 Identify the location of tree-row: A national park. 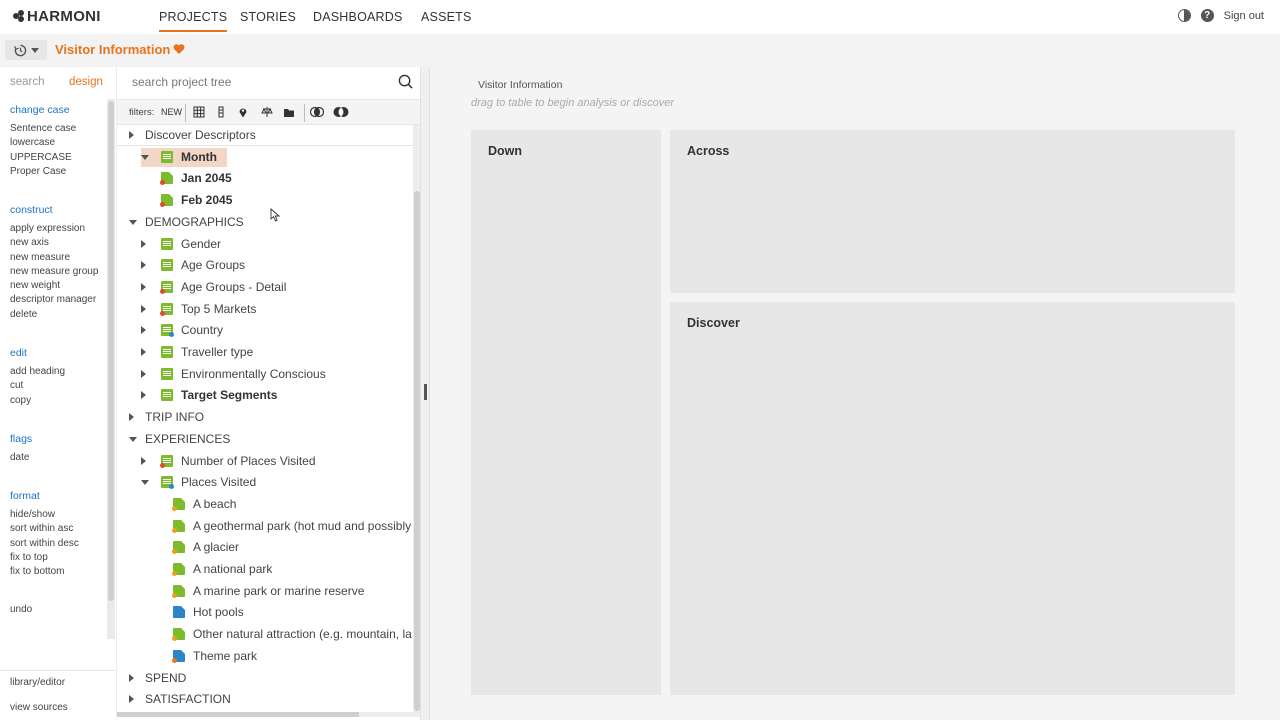
(265, 569).